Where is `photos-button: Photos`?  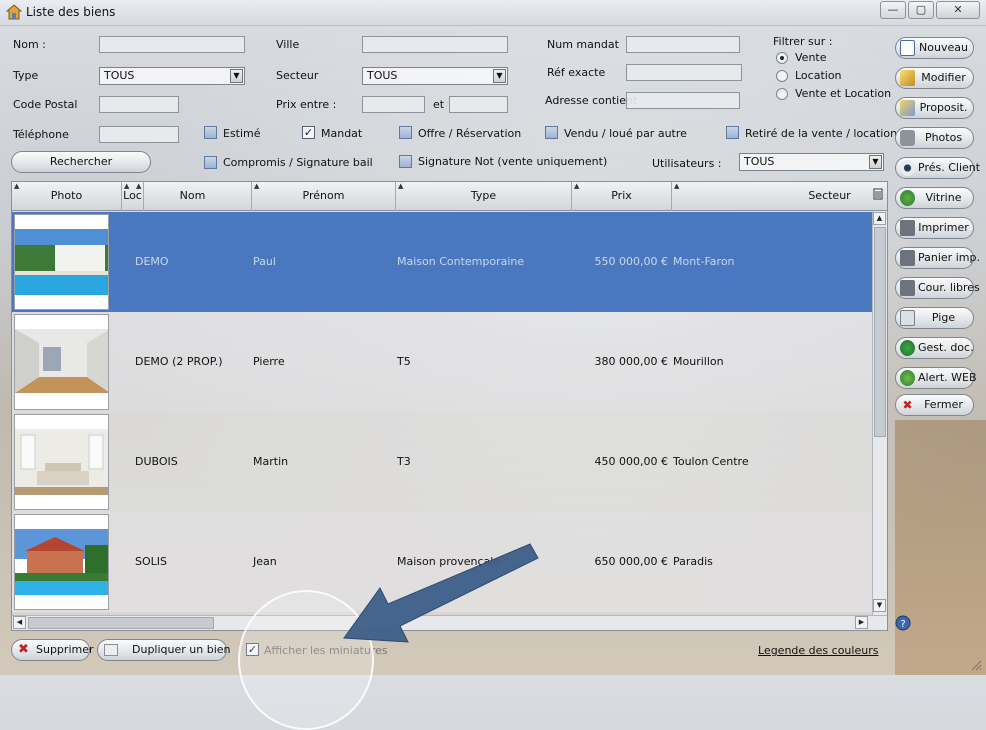 photos-button: Photos is located at coordinates (934, 138).